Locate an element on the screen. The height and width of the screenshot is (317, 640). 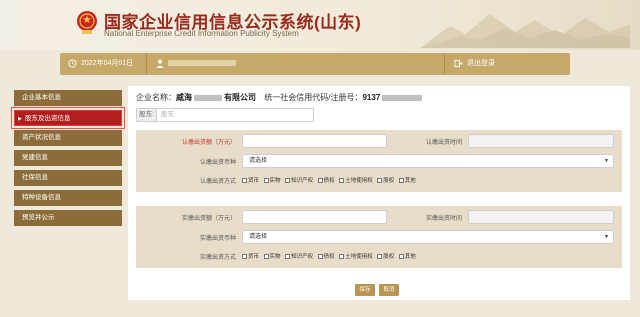
sidebar-item-label: 社保信息 is located at coordinates (35, 177).